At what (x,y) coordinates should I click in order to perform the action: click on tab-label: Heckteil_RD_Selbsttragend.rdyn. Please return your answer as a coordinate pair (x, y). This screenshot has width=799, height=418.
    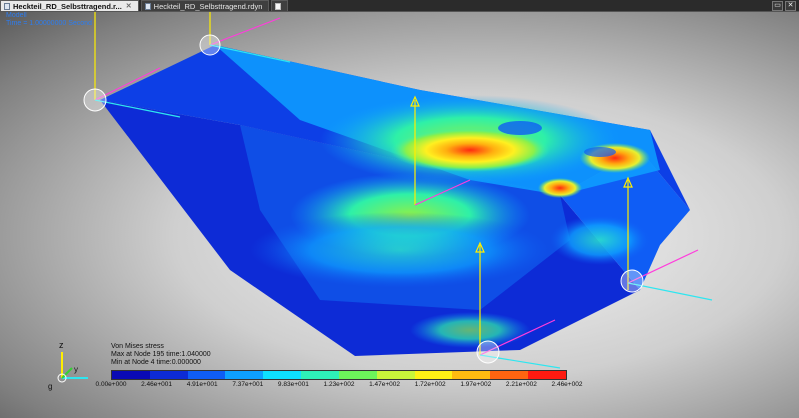
    Looking at the image, I should click on (208, 6).